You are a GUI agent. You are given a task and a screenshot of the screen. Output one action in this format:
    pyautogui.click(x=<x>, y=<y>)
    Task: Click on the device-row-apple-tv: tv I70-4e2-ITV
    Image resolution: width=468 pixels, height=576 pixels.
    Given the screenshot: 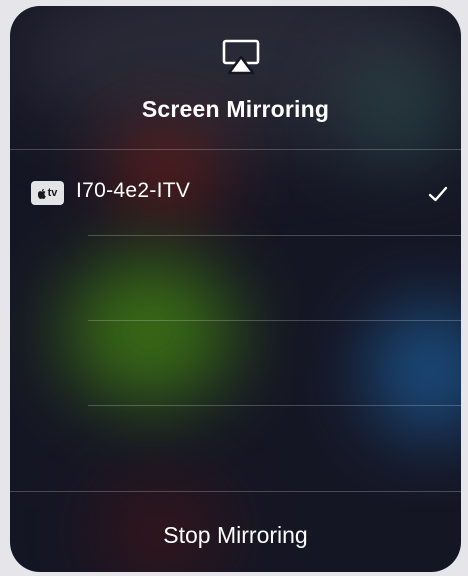 What is the action you would take?
    pyautogui.click(x=235, y=193)
    